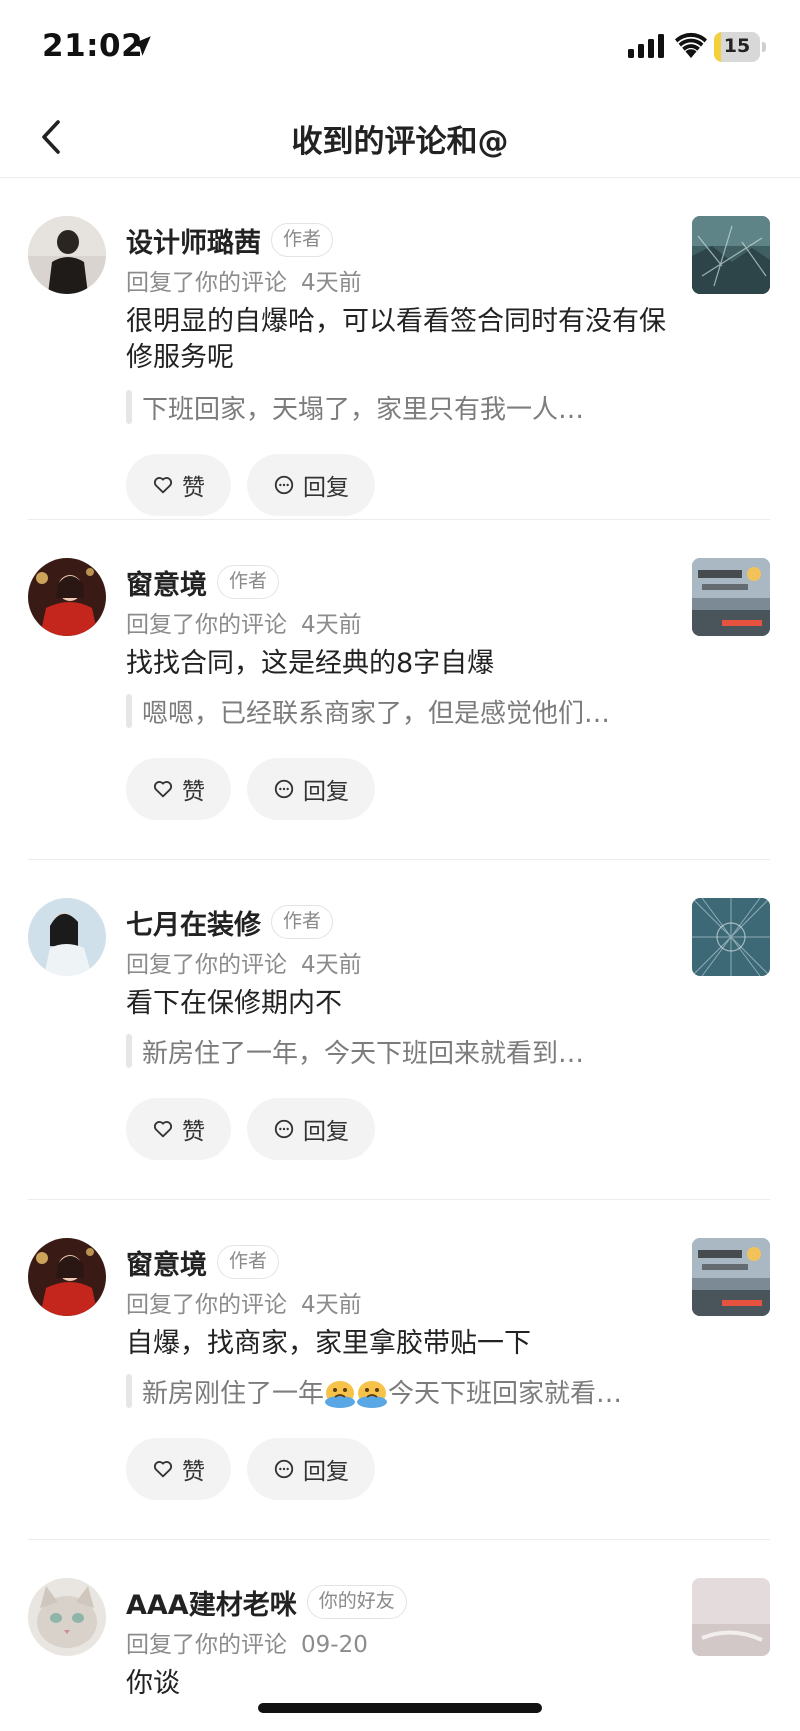 The height and width of the screenshot is (1731, 800). I want to click on nav-bar: 收到的评论和@, so click(400, 137).